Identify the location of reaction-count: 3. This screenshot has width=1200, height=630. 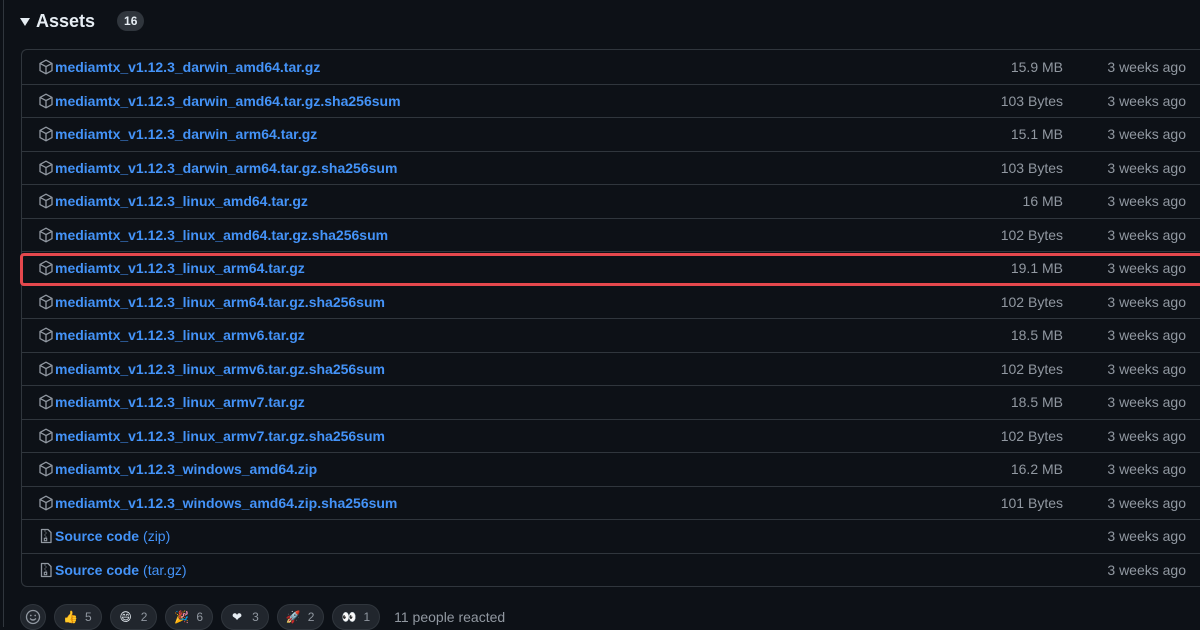
(255, 617).